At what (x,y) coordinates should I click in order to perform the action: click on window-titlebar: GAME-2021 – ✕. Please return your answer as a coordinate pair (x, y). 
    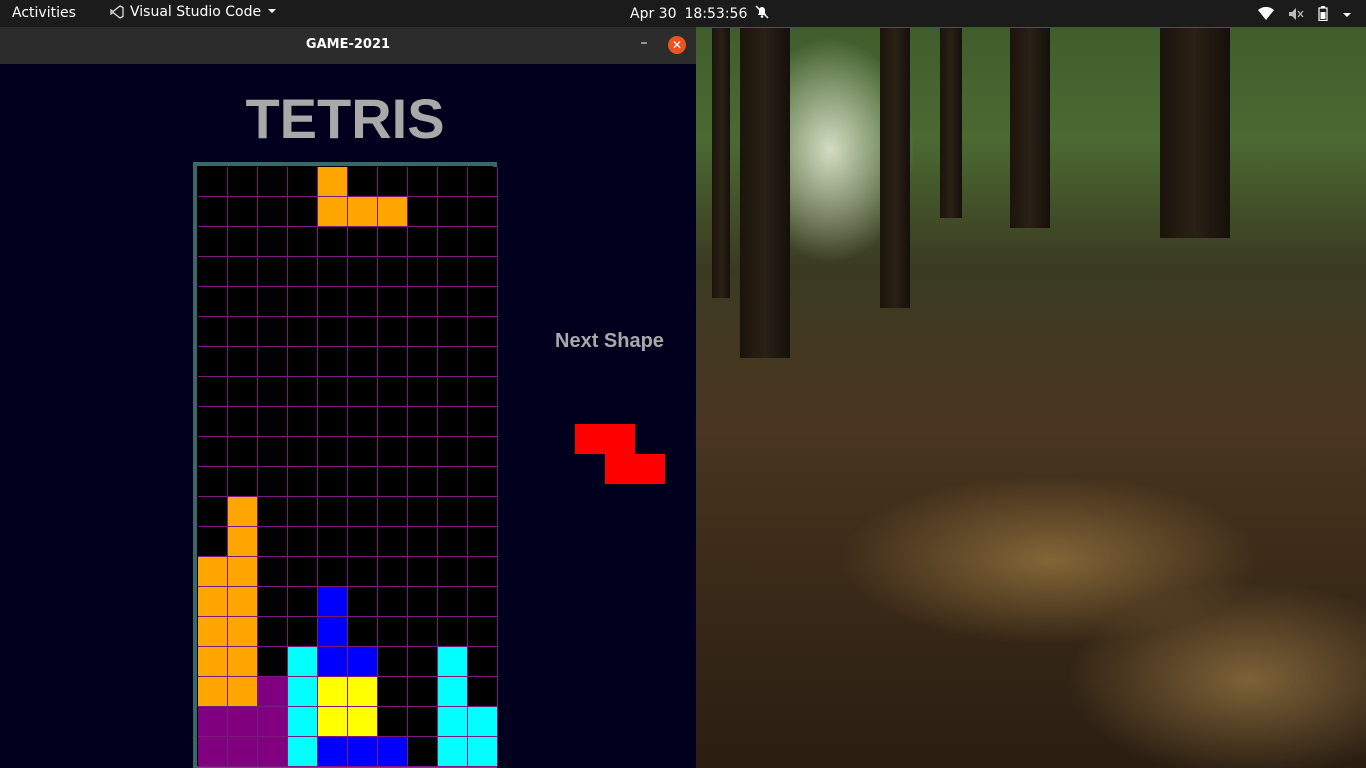
    Looking at the image, I should click on (348, 45).